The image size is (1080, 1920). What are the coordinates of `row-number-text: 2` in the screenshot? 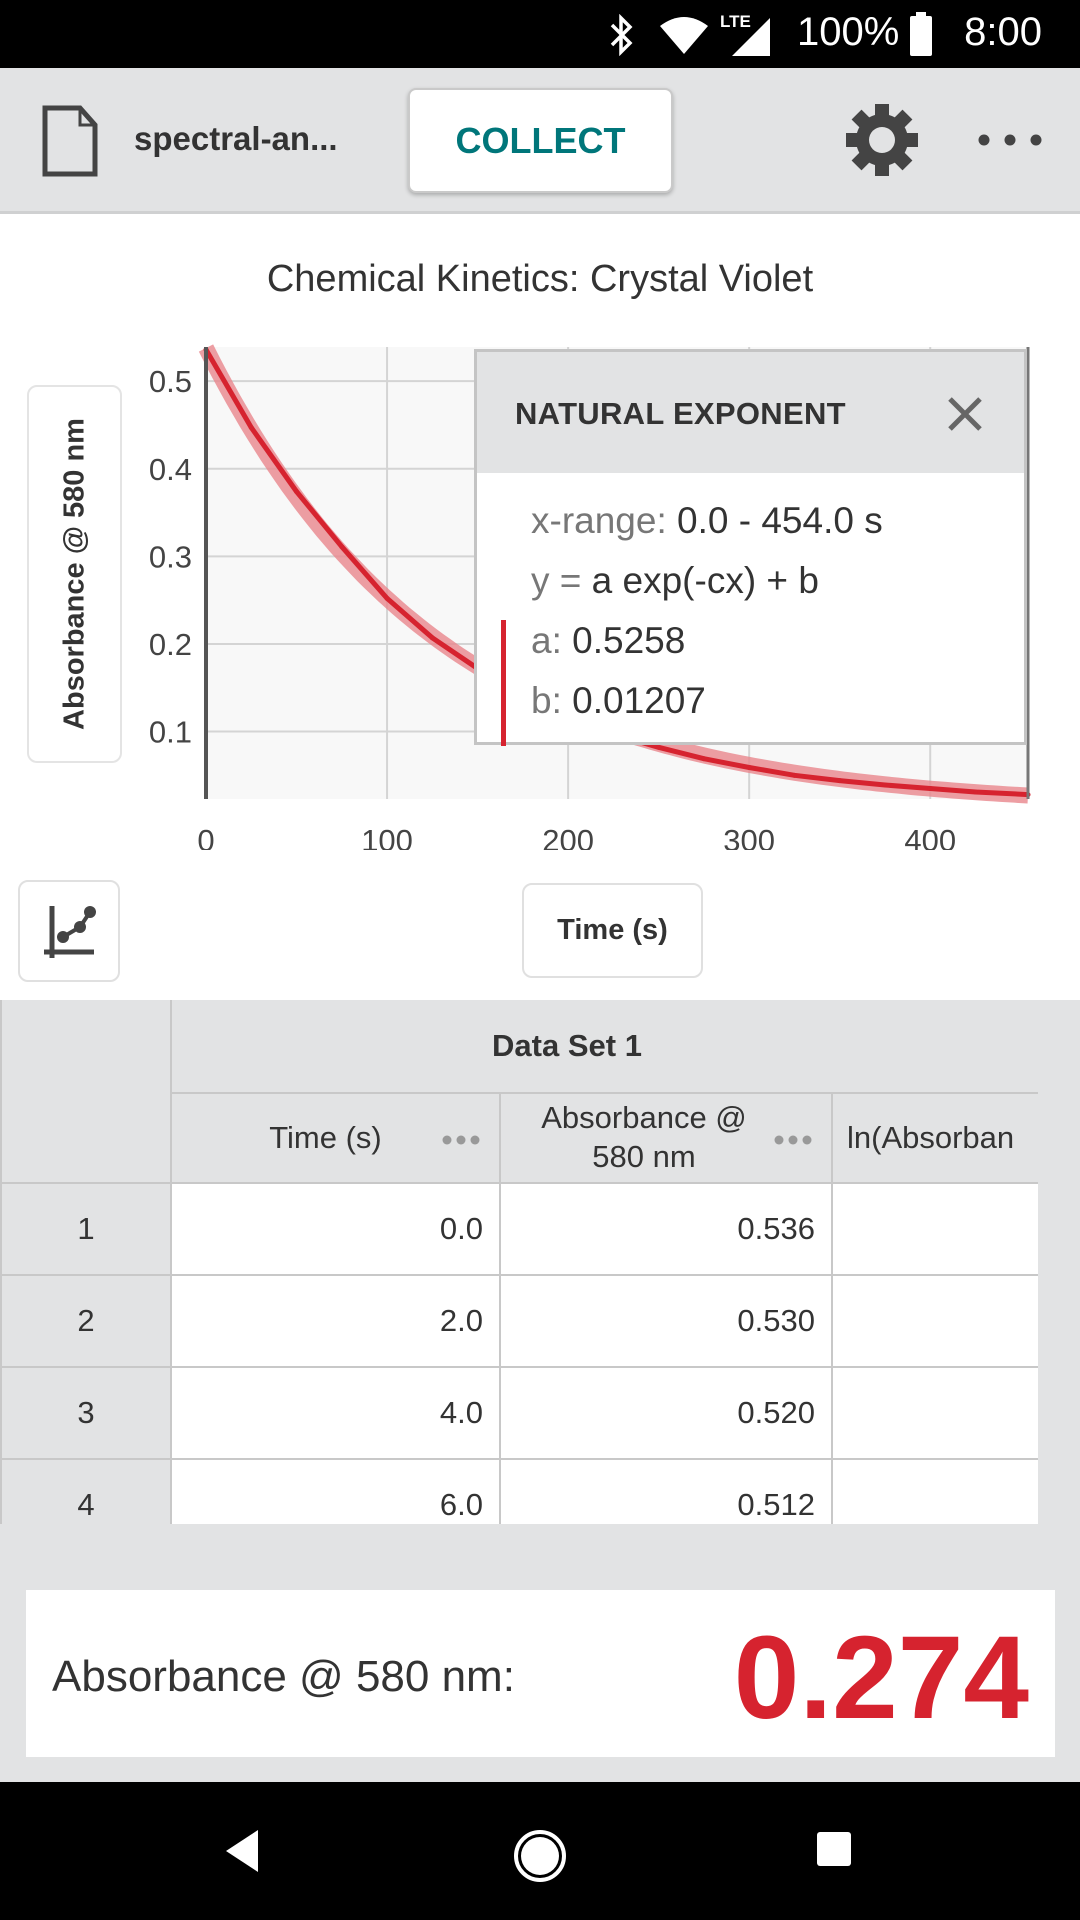 It's located at (86, 1320).